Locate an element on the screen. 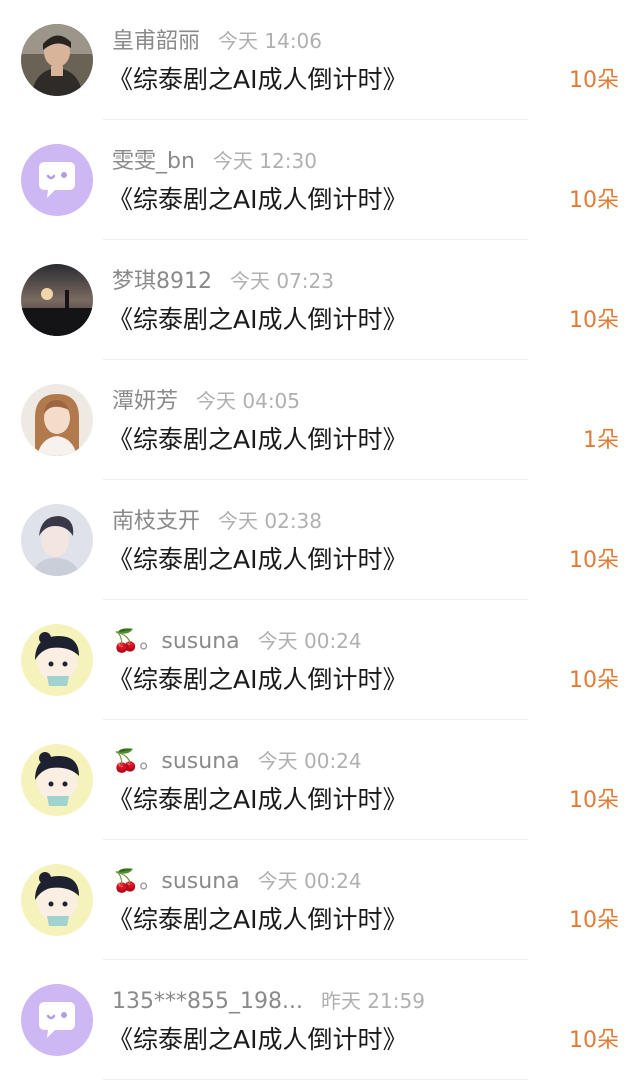 Image resolution: width=640 pixels, height=1087 pixels. timestamp: 今天 02:38 is located at coordinates (270, 521).